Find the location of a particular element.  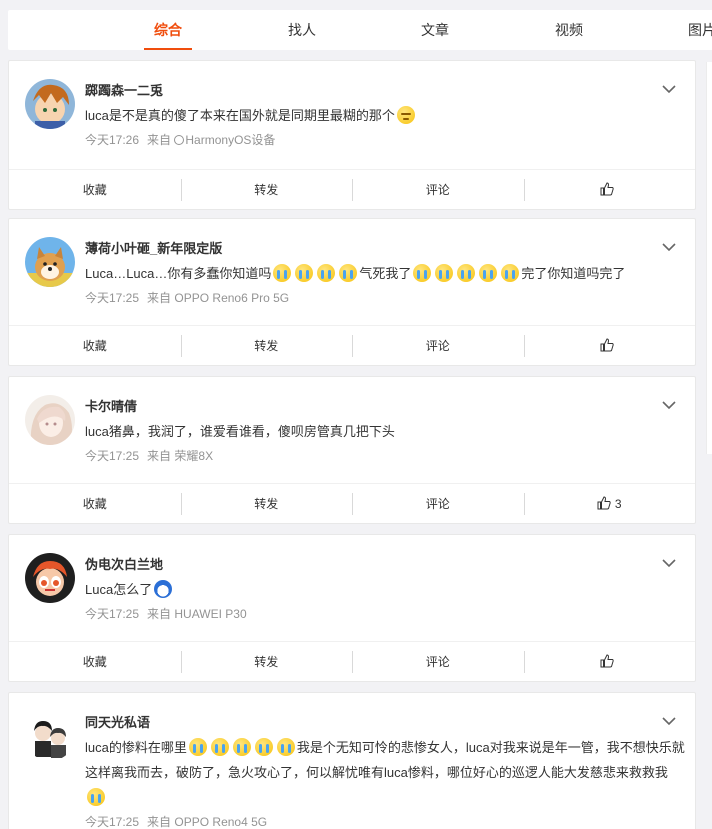

post-device: OPPO Reno4 5G is located at coordinates (220, 822).